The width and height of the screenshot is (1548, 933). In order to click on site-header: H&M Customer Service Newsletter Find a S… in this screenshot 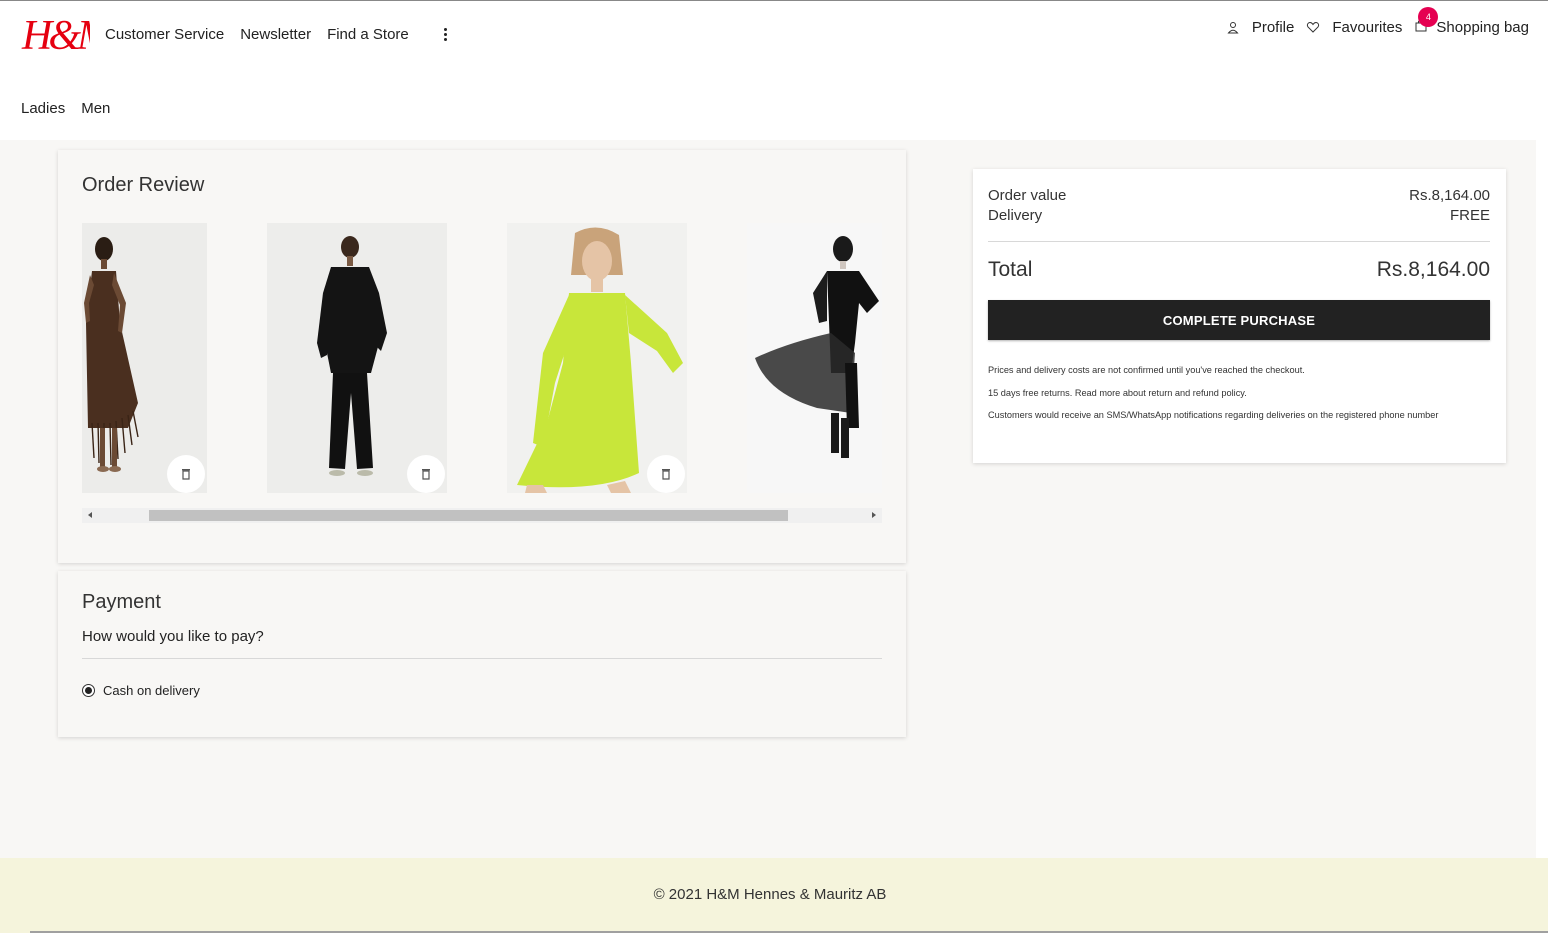, I will do `click(774, 70)`.